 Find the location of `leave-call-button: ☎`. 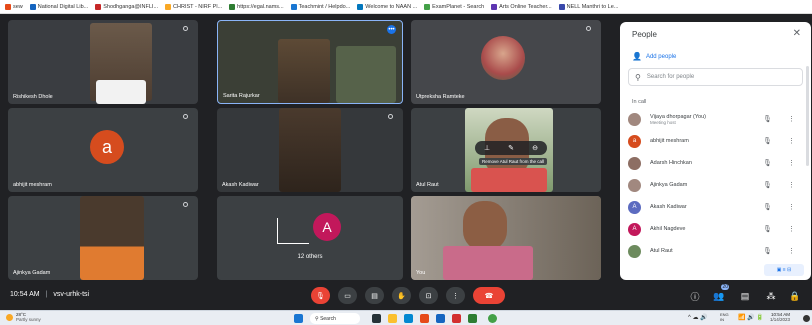

leave-call-button: ☎ is located at coordinates (489, 295).